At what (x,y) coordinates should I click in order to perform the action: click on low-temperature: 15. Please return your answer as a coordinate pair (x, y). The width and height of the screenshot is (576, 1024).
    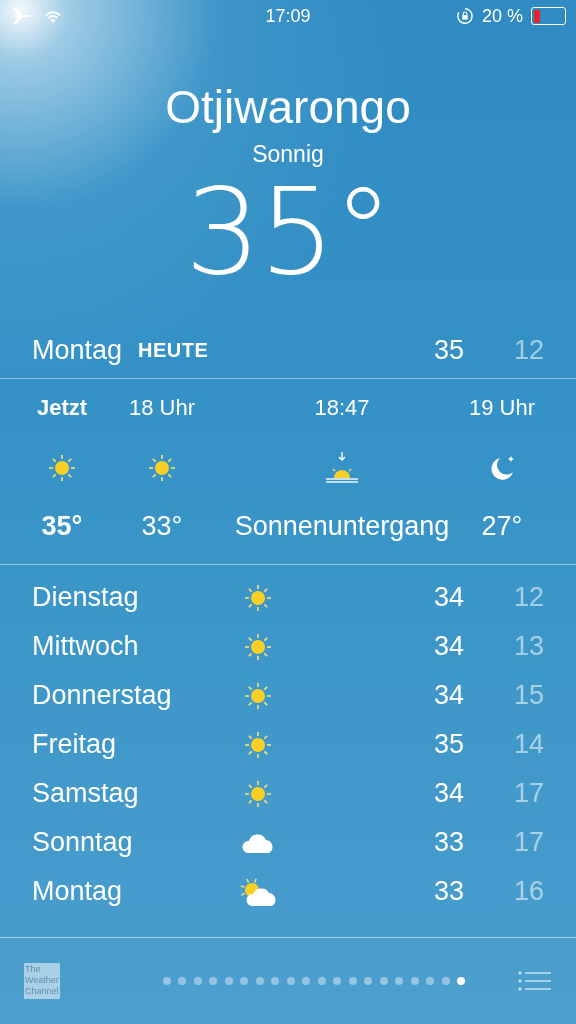
    Looking at the image, I should click on (528, 695).